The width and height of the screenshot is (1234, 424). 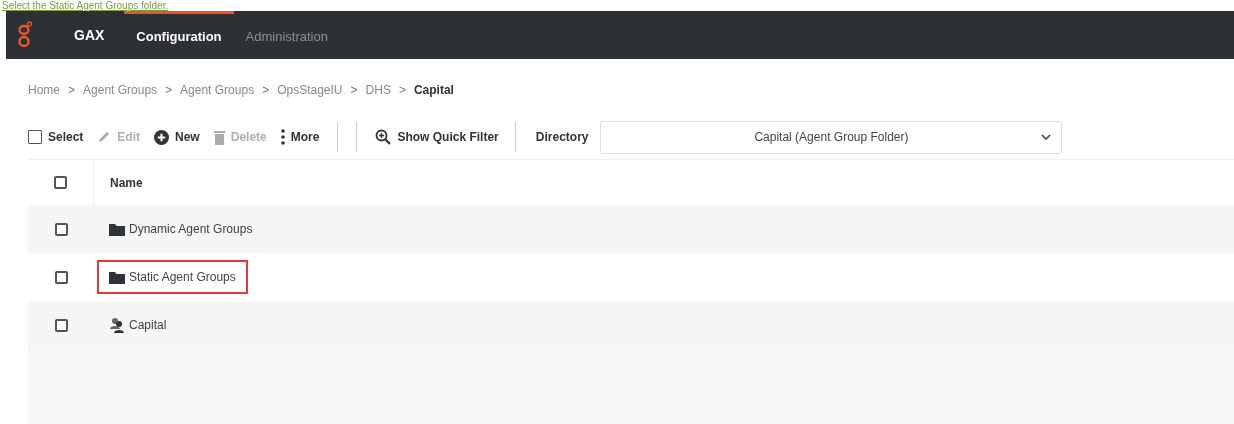 I want to click on chevron-down-icon, so click(x=1046, y=137).